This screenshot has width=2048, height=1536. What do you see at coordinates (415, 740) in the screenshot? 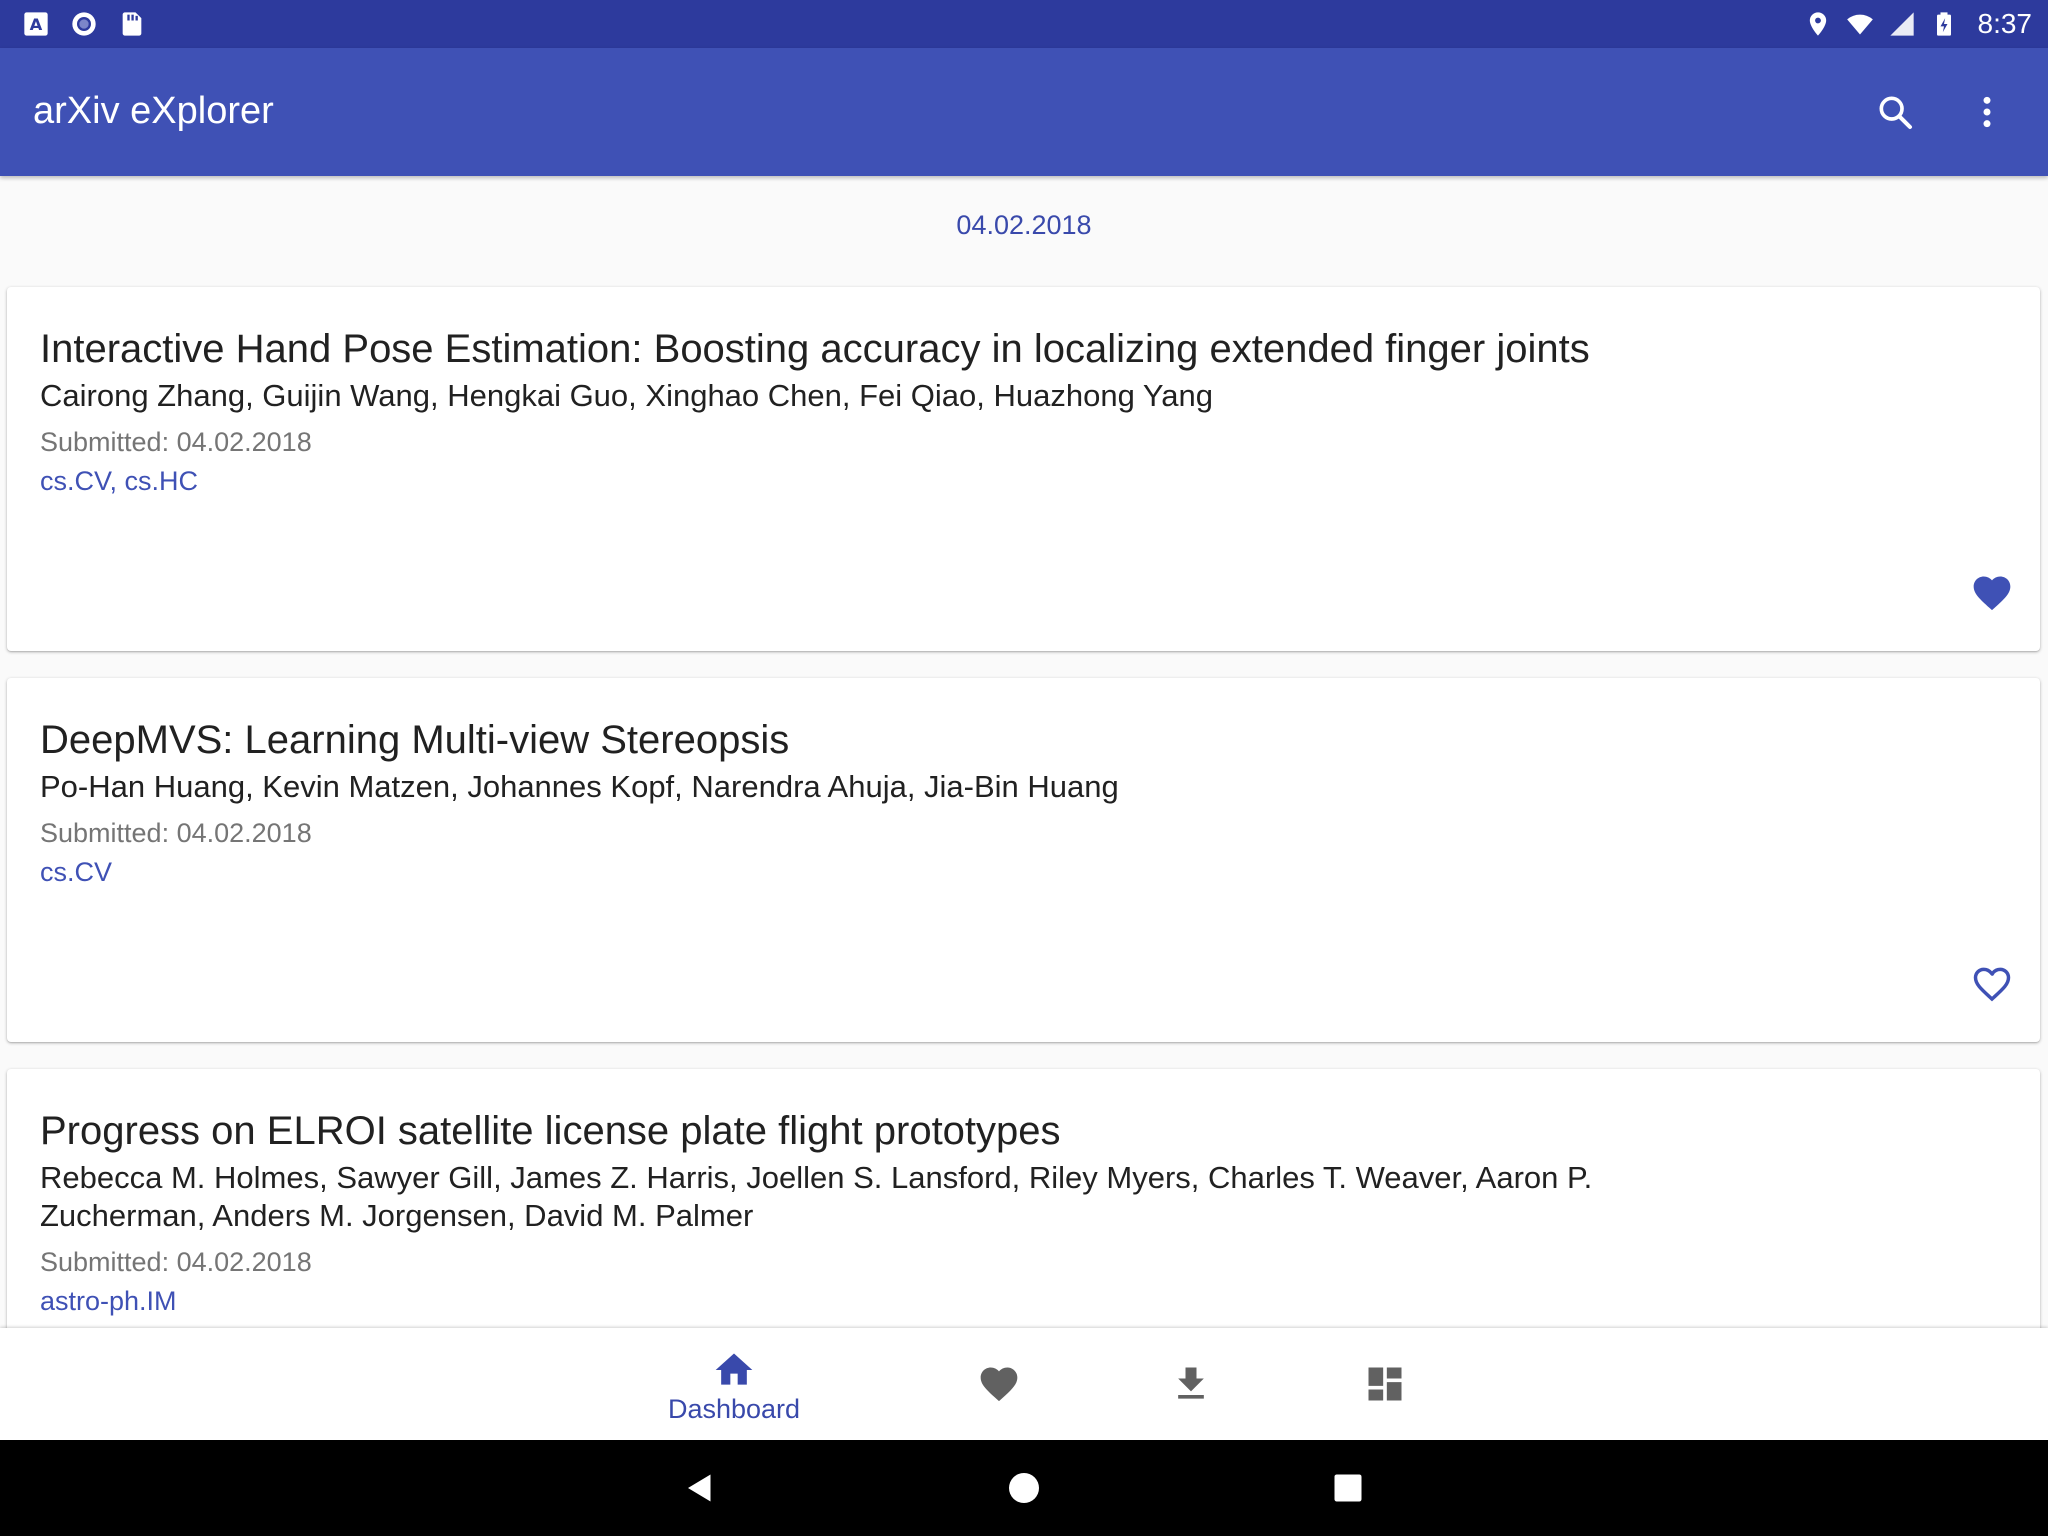
I see `paper-title: DeepMVS: Learning Multi-view Stereopsis` at bounding box center [415, 740].